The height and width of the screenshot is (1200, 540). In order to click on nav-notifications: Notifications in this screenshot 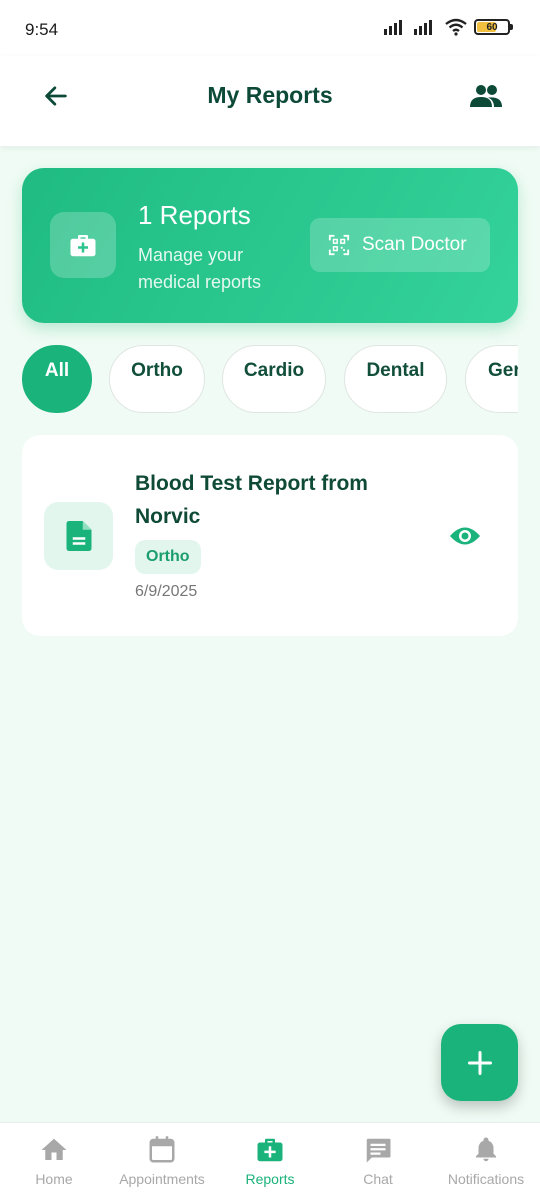, I will do `click(486, 1161)`.